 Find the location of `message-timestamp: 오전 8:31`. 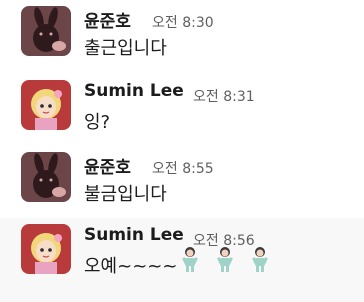

message-timestamp: 오전 8:31 is located at coordinates (224, 96).